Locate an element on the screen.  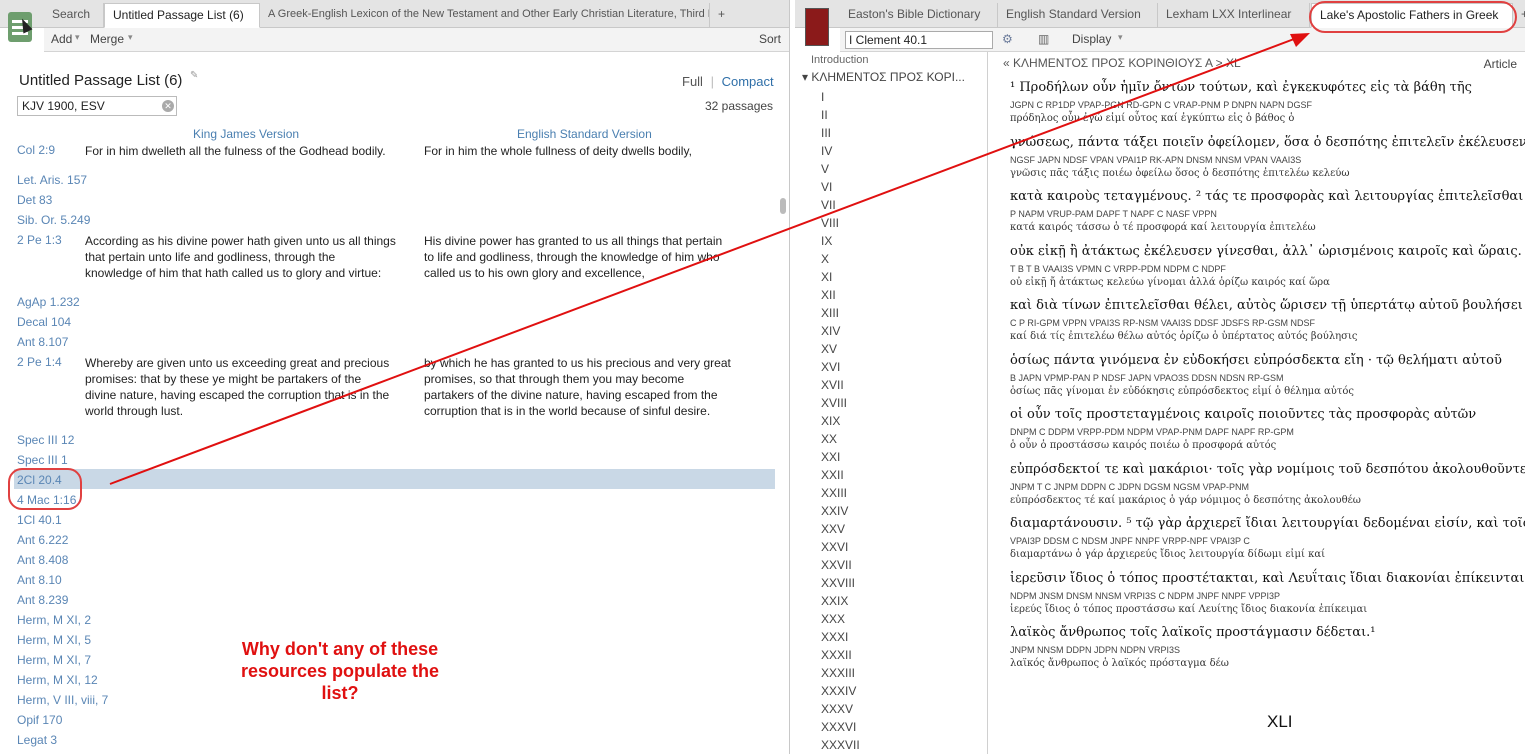
arrow-head is located at coordinates (1300, 40).